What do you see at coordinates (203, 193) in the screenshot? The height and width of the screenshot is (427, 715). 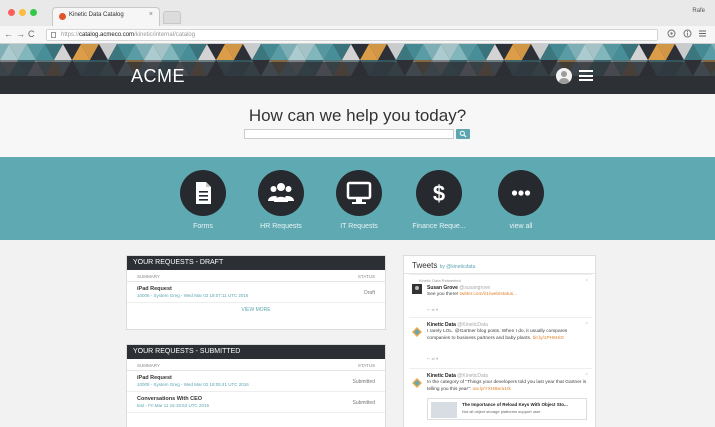 I see `document-icon` at bounding box center [203, 193].